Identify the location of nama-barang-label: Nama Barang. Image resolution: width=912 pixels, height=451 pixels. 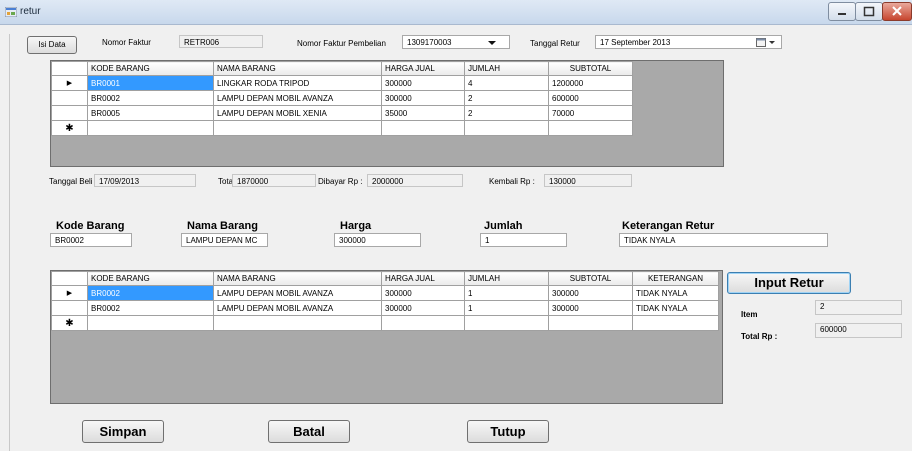
(222, 226).